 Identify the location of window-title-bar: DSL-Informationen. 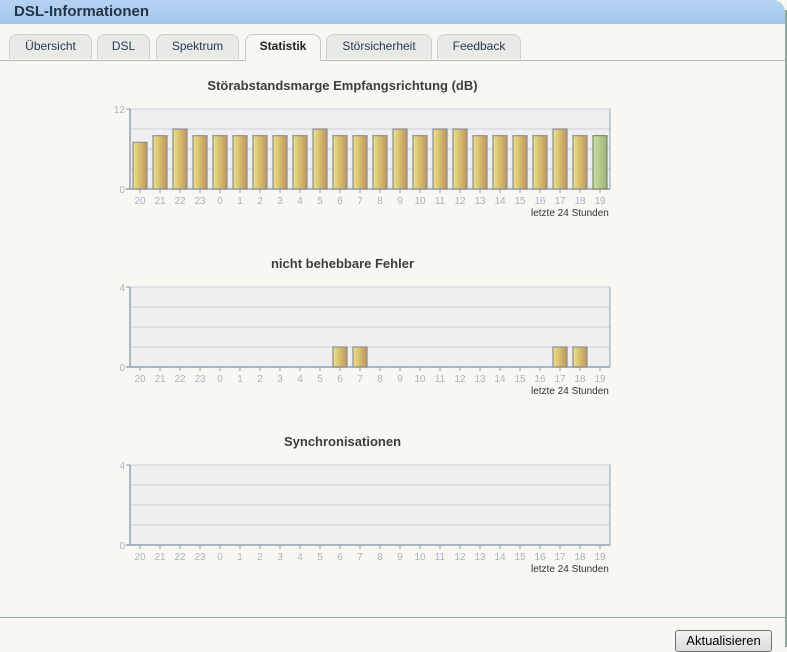
(392, 12).